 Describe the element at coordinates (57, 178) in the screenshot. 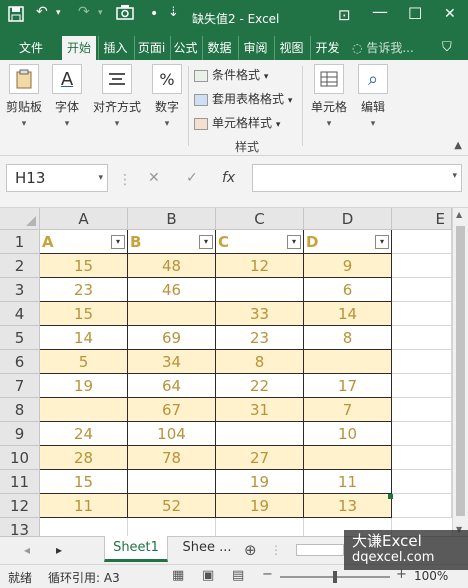

I see `name-box: H13 ▾` at that location.